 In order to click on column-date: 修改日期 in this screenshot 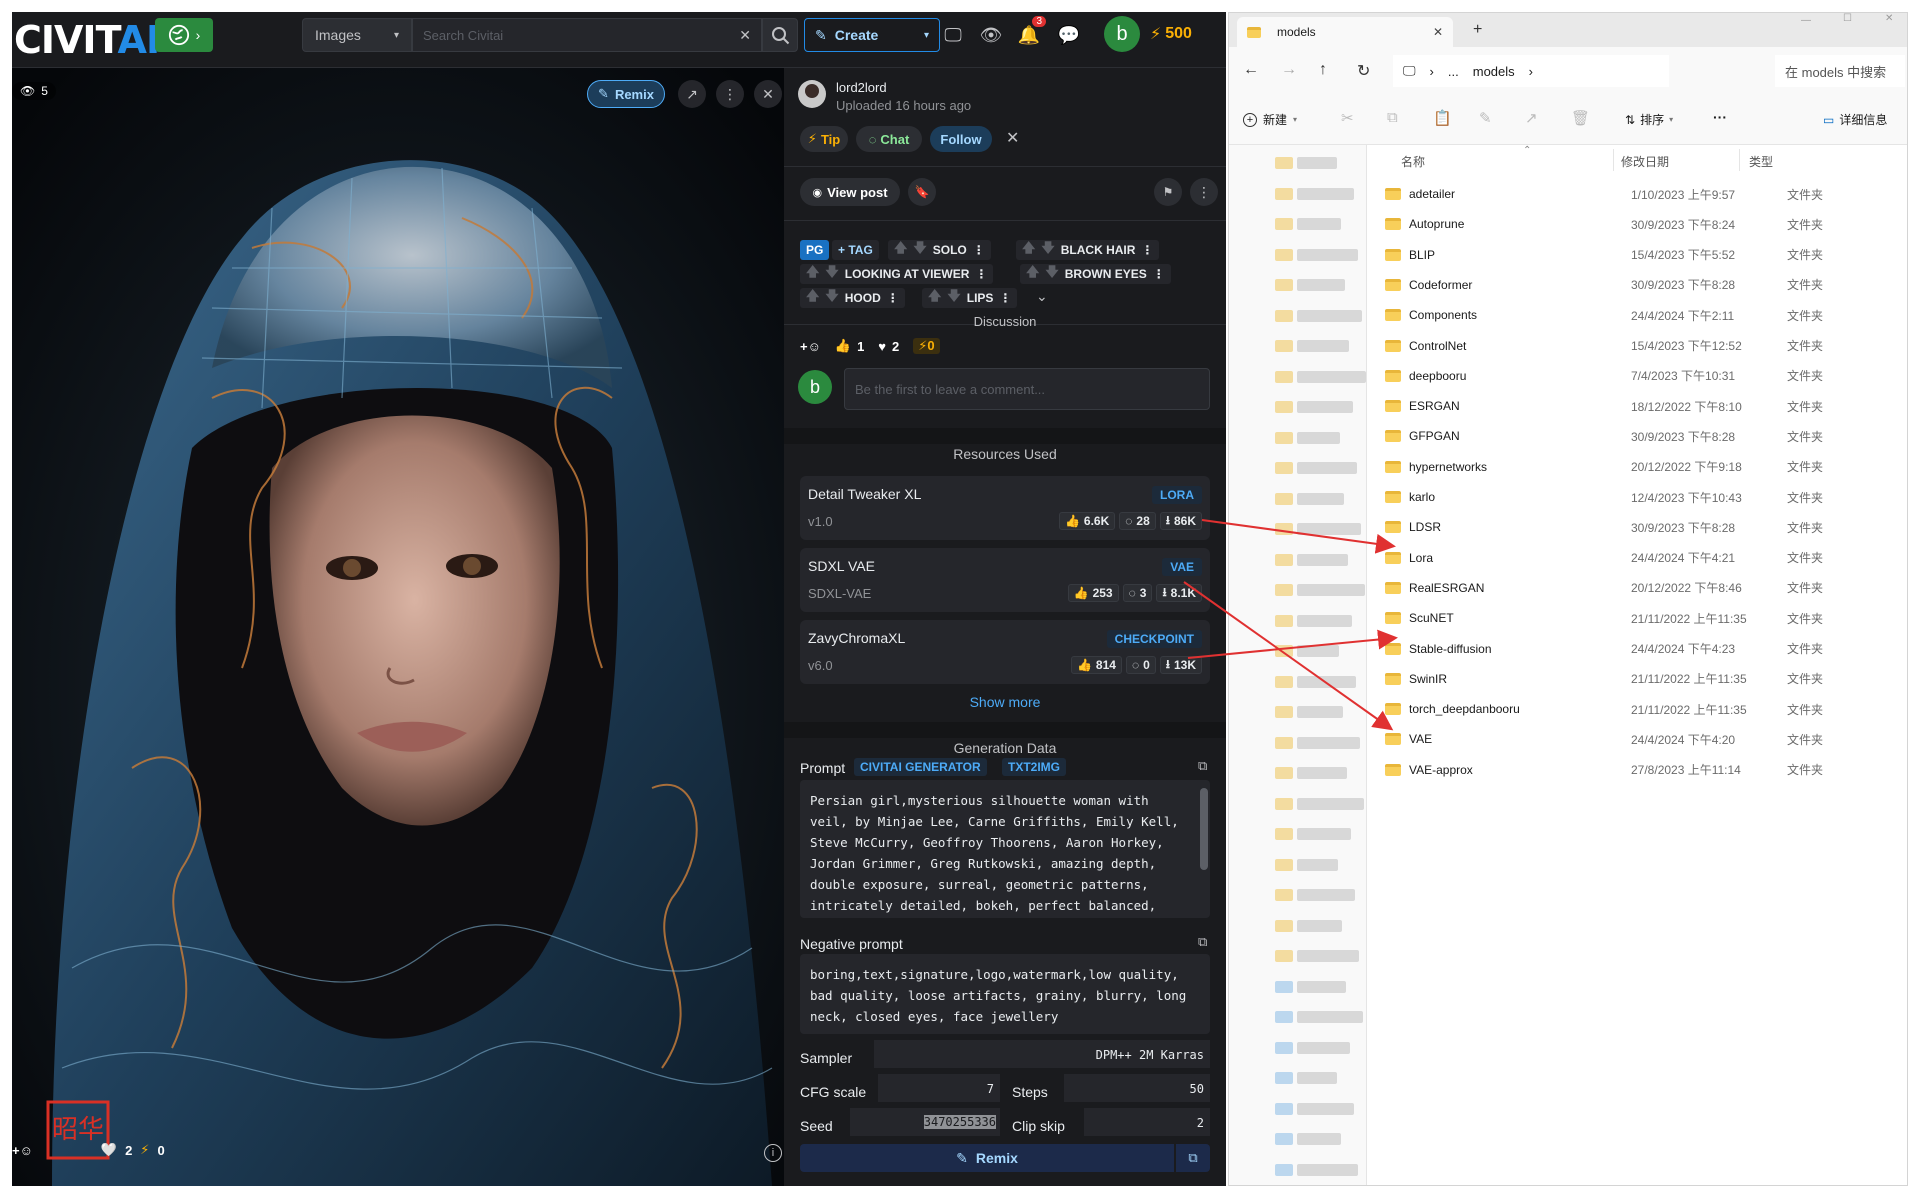, I will do `click(1645, 161)`.